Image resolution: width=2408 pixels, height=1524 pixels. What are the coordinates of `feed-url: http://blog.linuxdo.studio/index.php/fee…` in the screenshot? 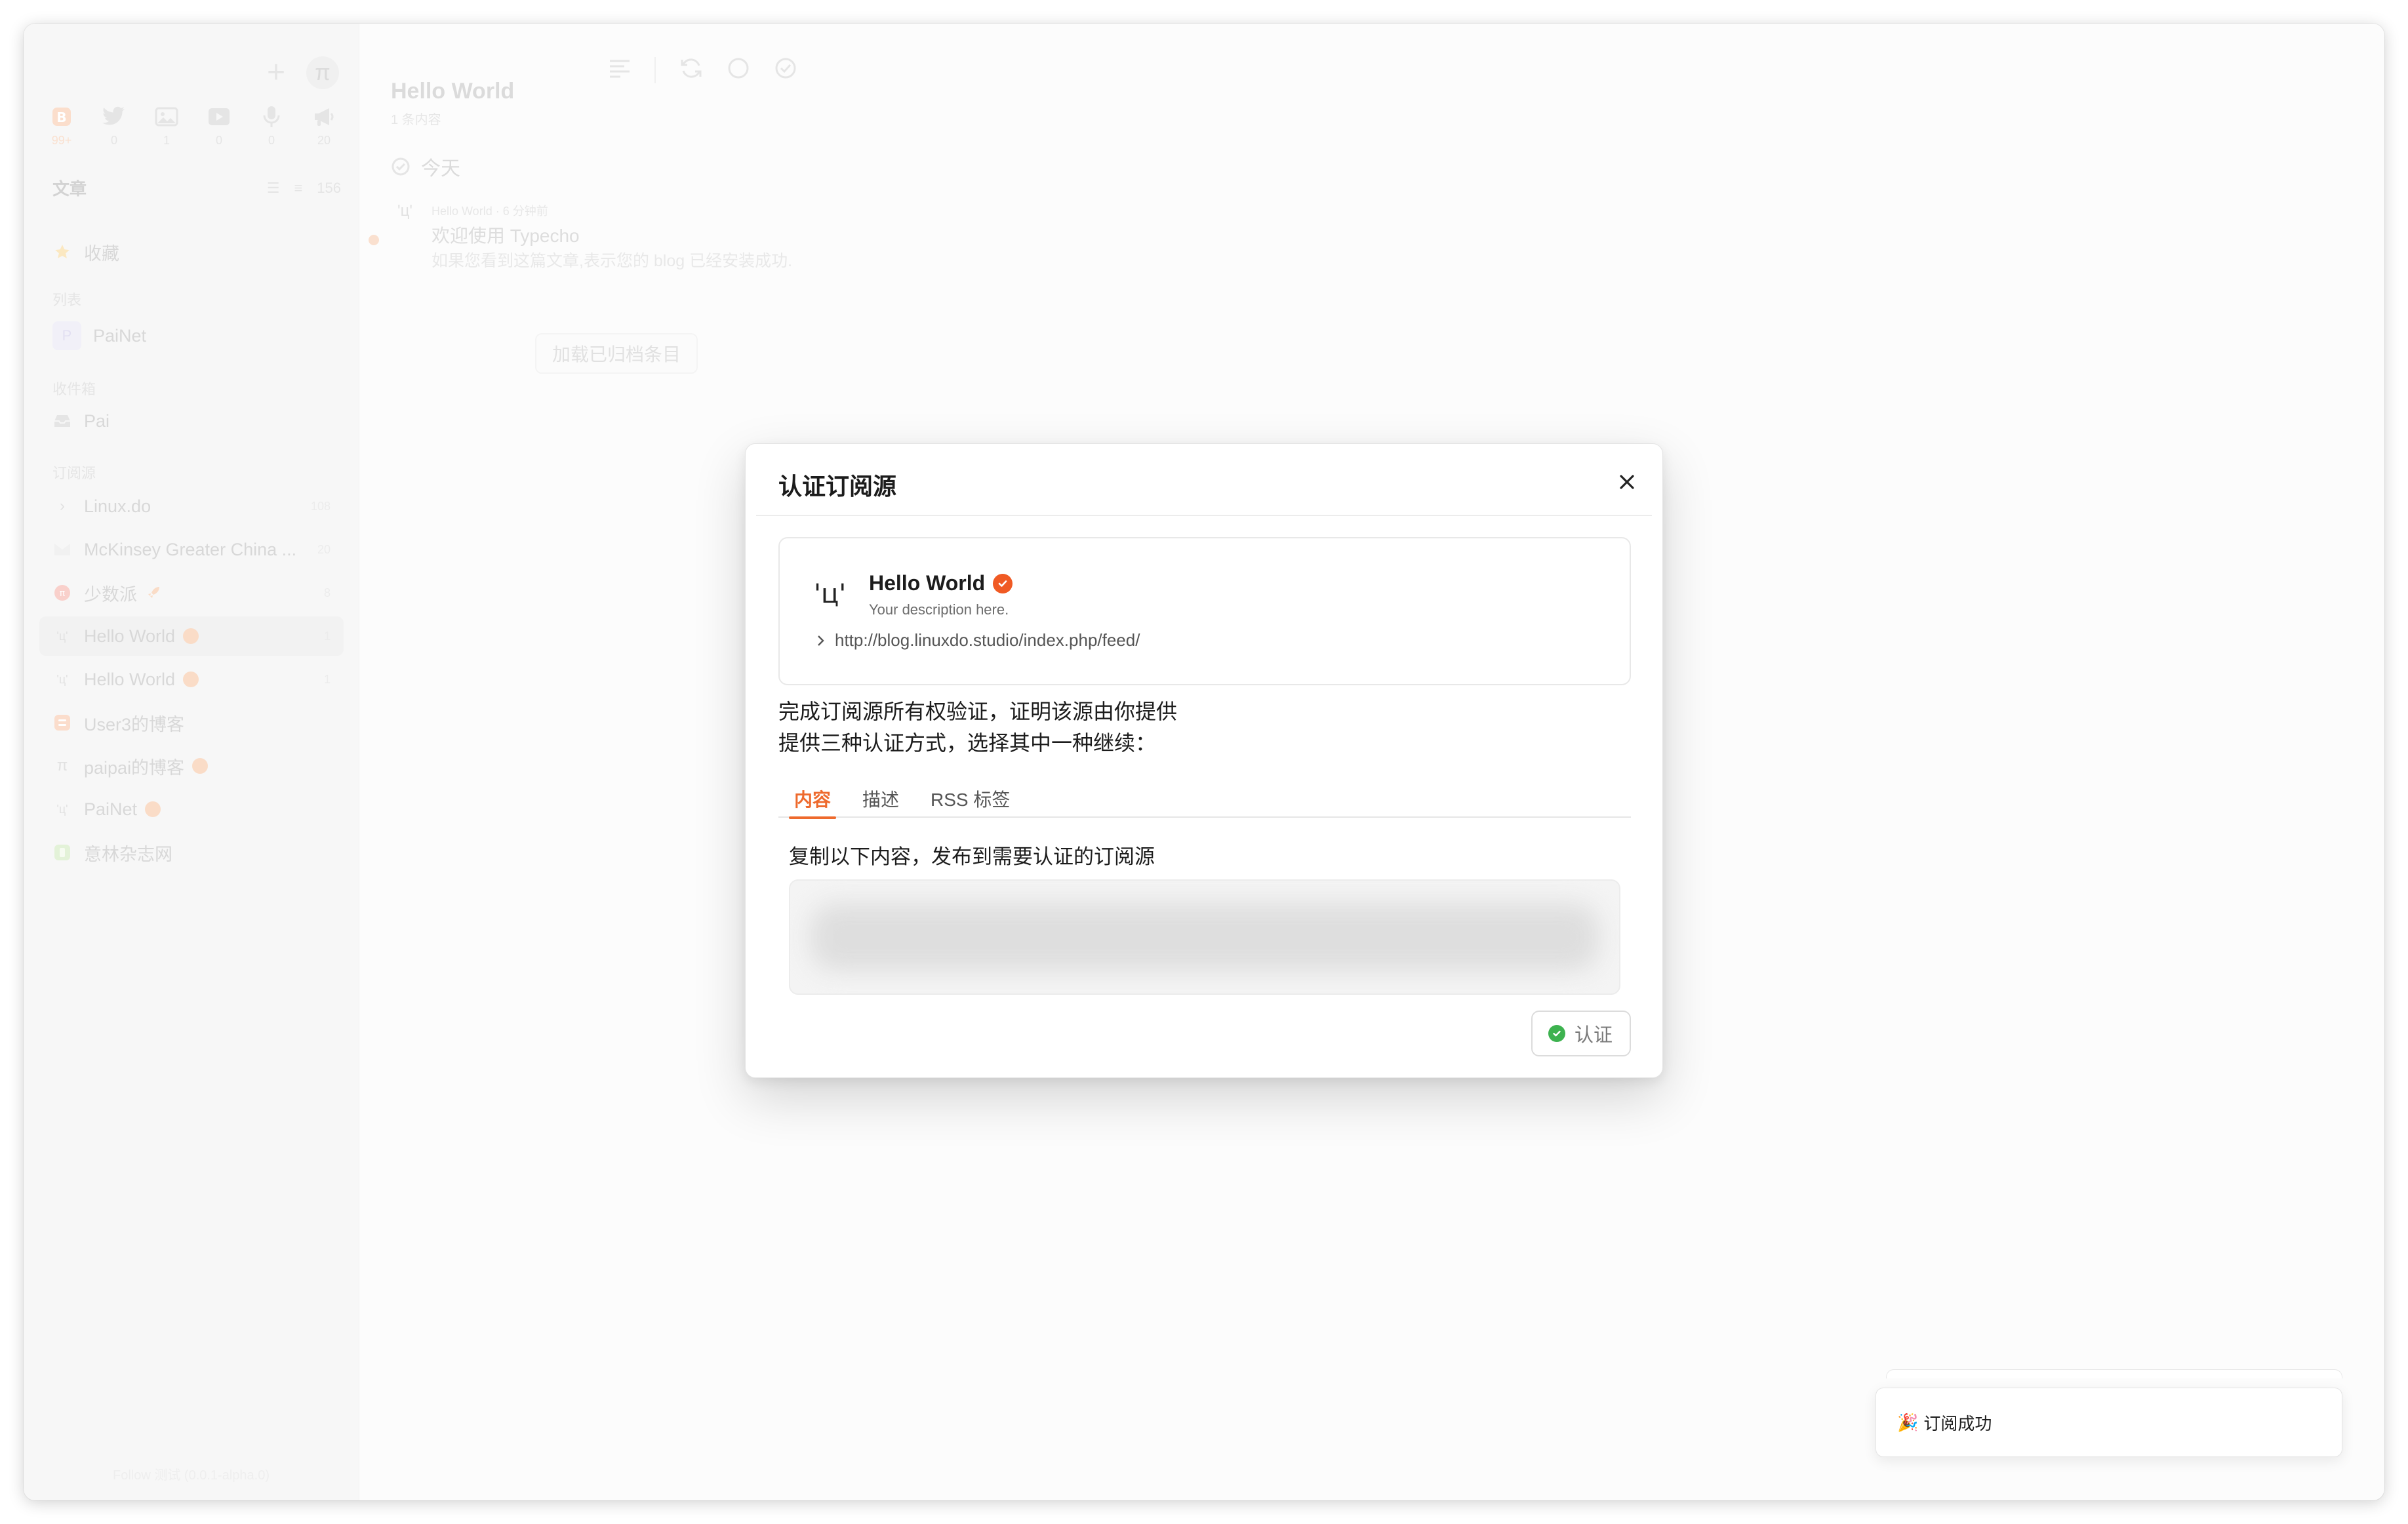 It's located at (988, 640).